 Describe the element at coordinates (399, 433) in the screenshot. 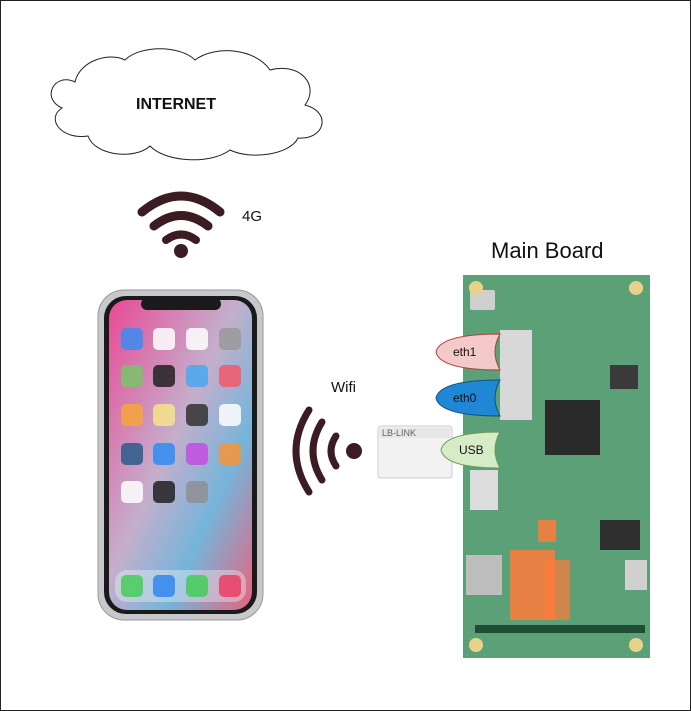

I see `dongle-brand: LB-LINK` at that location.